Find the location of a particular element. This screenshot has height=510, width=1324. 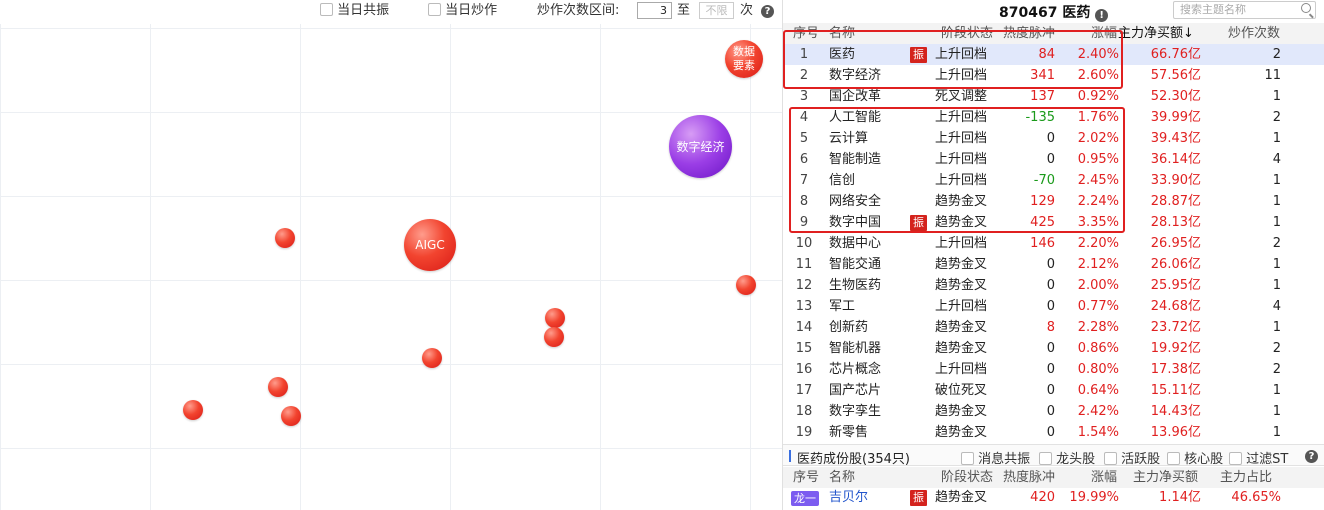

stock-row: 龙一 吉贝尔 振 趋势金叉 420 19.99% 1.14亿 46.65% is located at coordinates (1053, 498).